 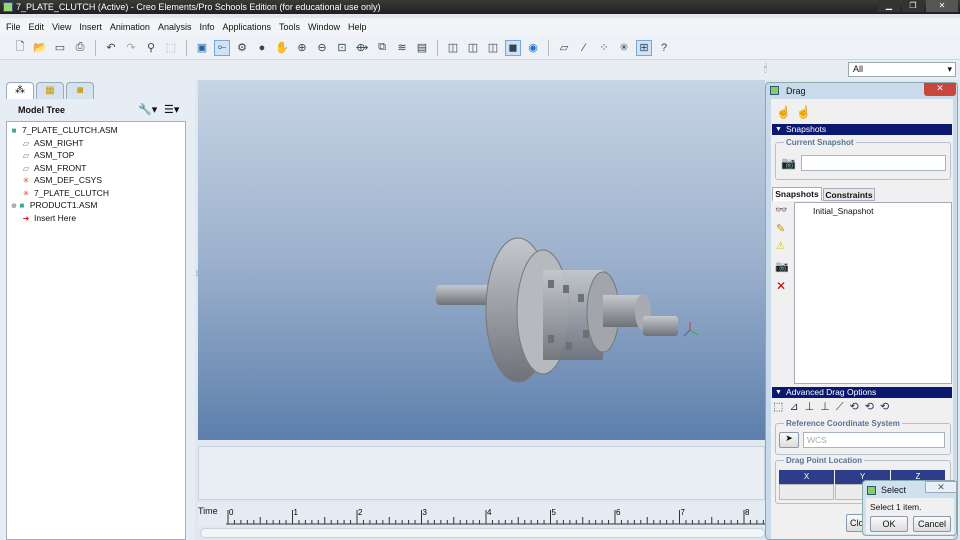 I want to click on refit-icon: ⊡, so click(x=342, y=48).